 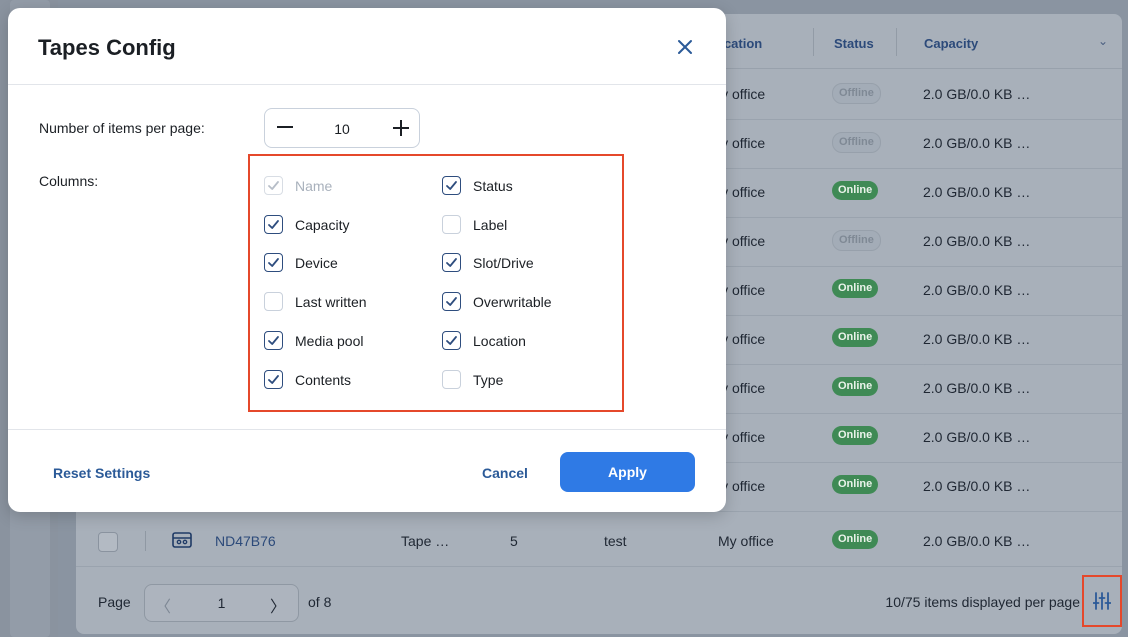 I want to click on column-option-label: Contents, so click(x=323, y=379).